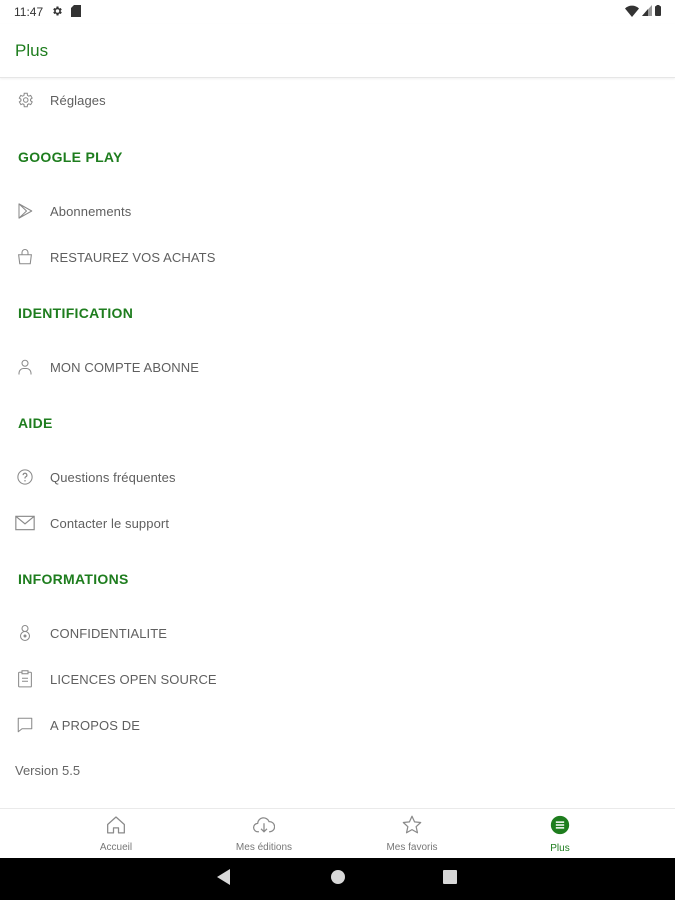  Describe the element at coordinates (25, 633) in the screenshot. I see `privacy-lock-icon` at that location.